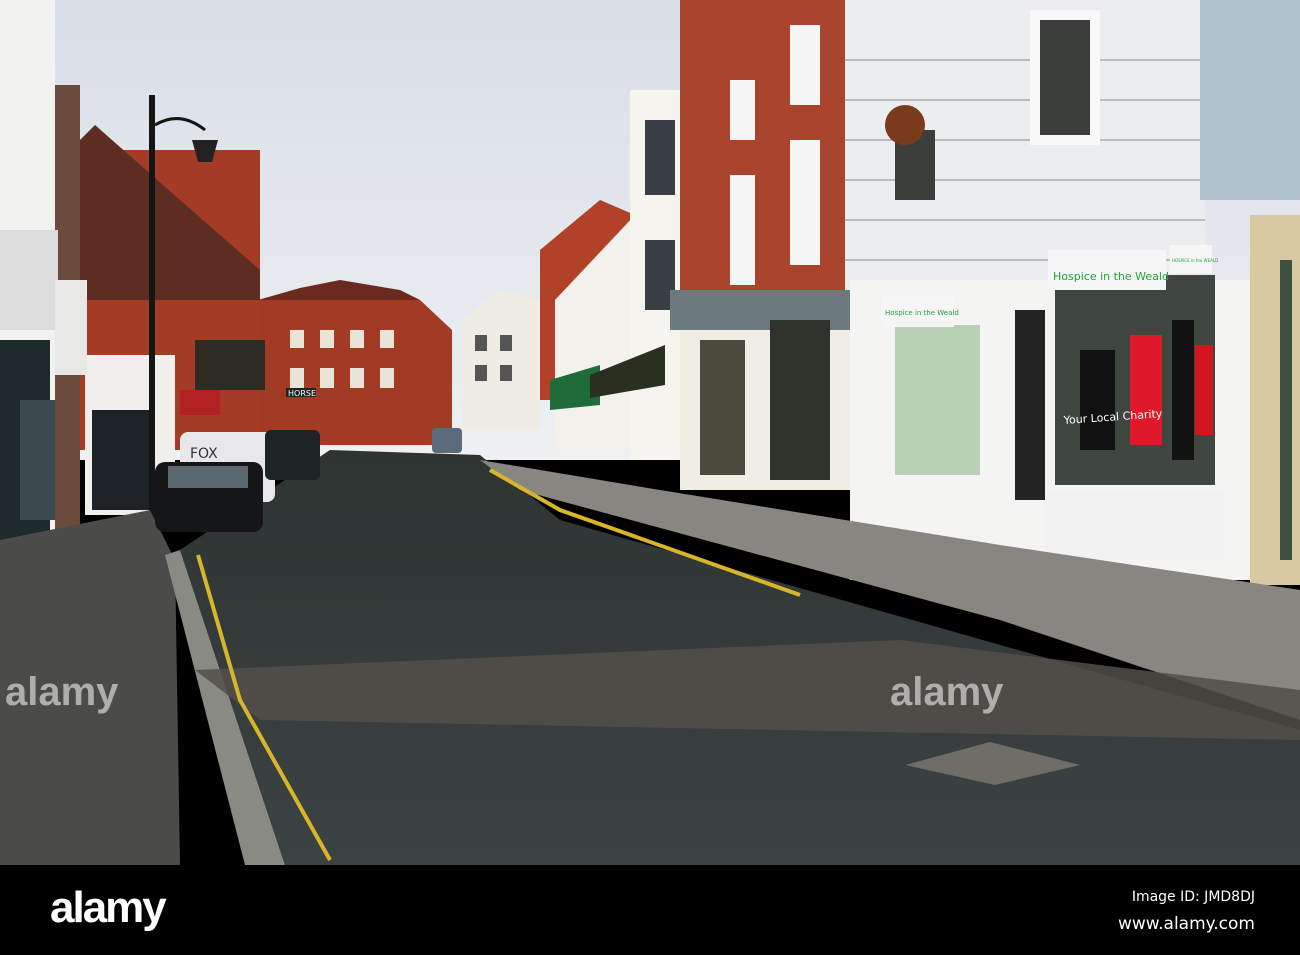 The width and height of the screenshot is (1300, 955). Describe the element at coordinates (1186, 924) in the screenshot. I see `website-link: www.alamy.com` at that location.